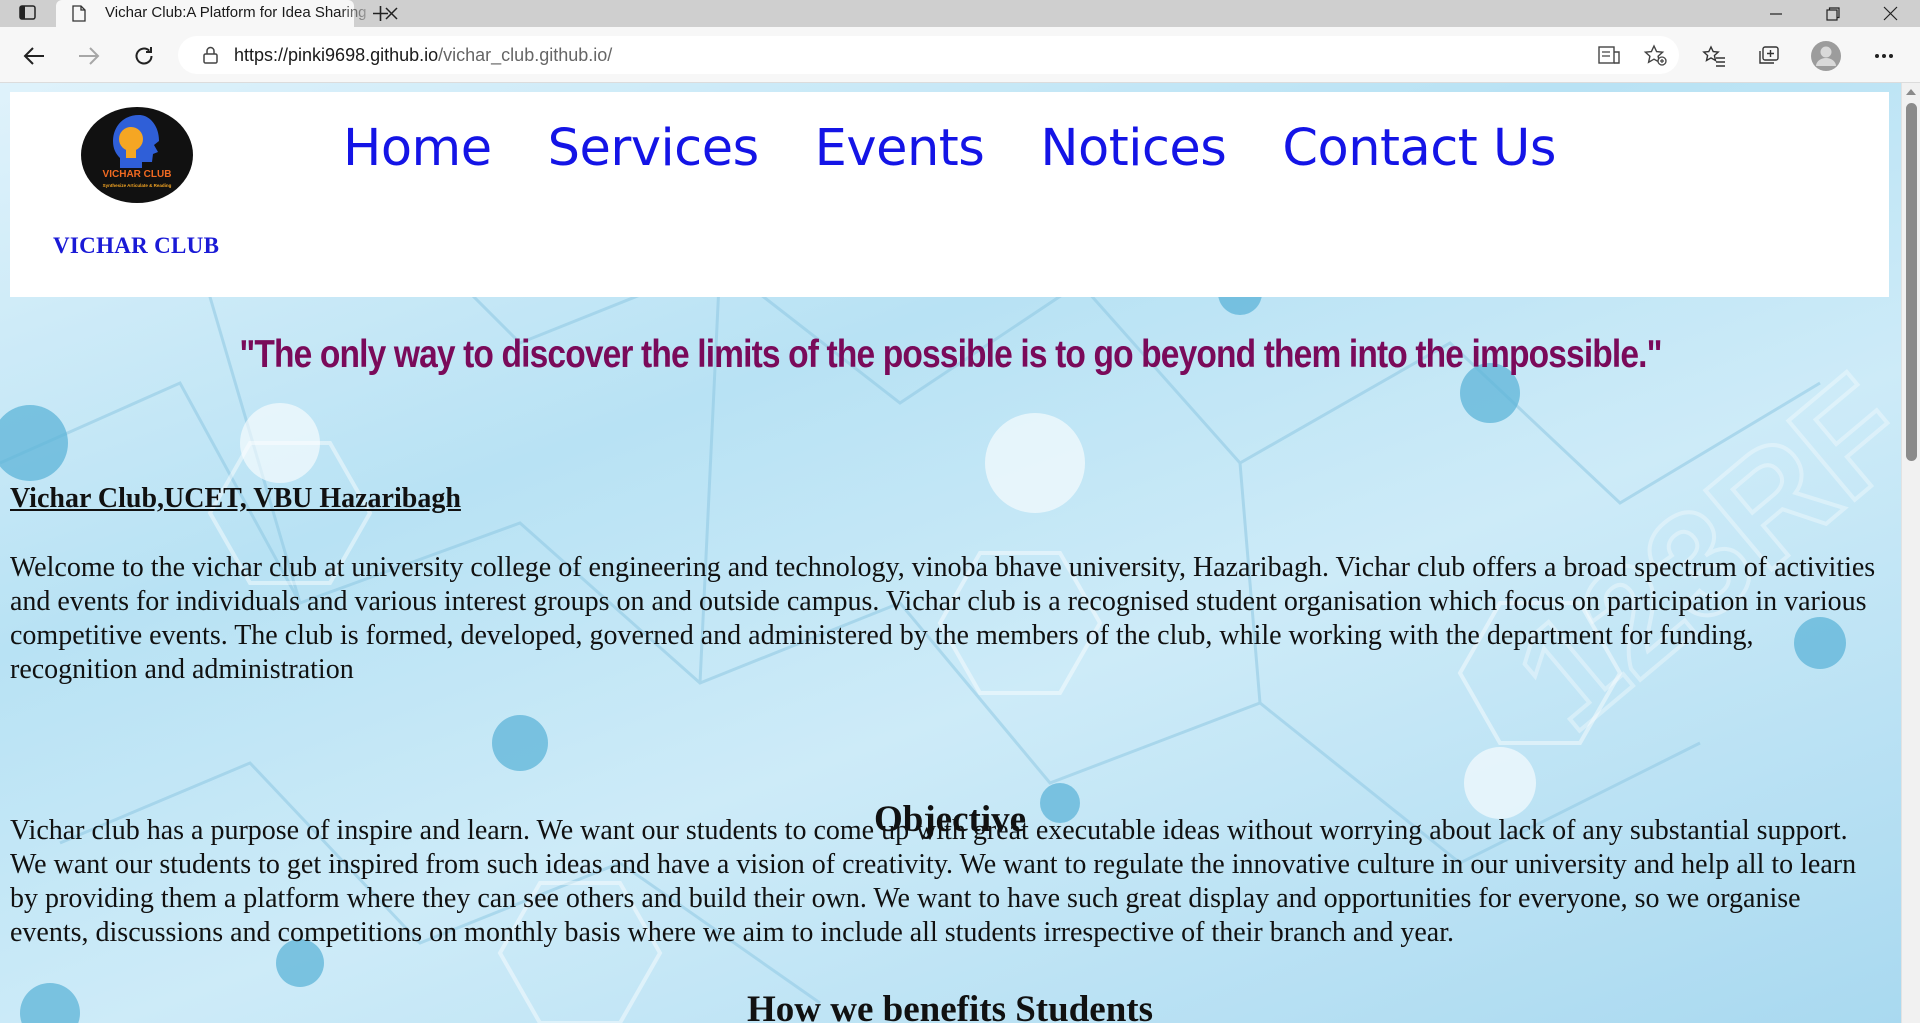  What do you see at coordinates (1655, 55) in the screenshot?
I see `add-favorite-icon` at bounding box center [1655, 55].